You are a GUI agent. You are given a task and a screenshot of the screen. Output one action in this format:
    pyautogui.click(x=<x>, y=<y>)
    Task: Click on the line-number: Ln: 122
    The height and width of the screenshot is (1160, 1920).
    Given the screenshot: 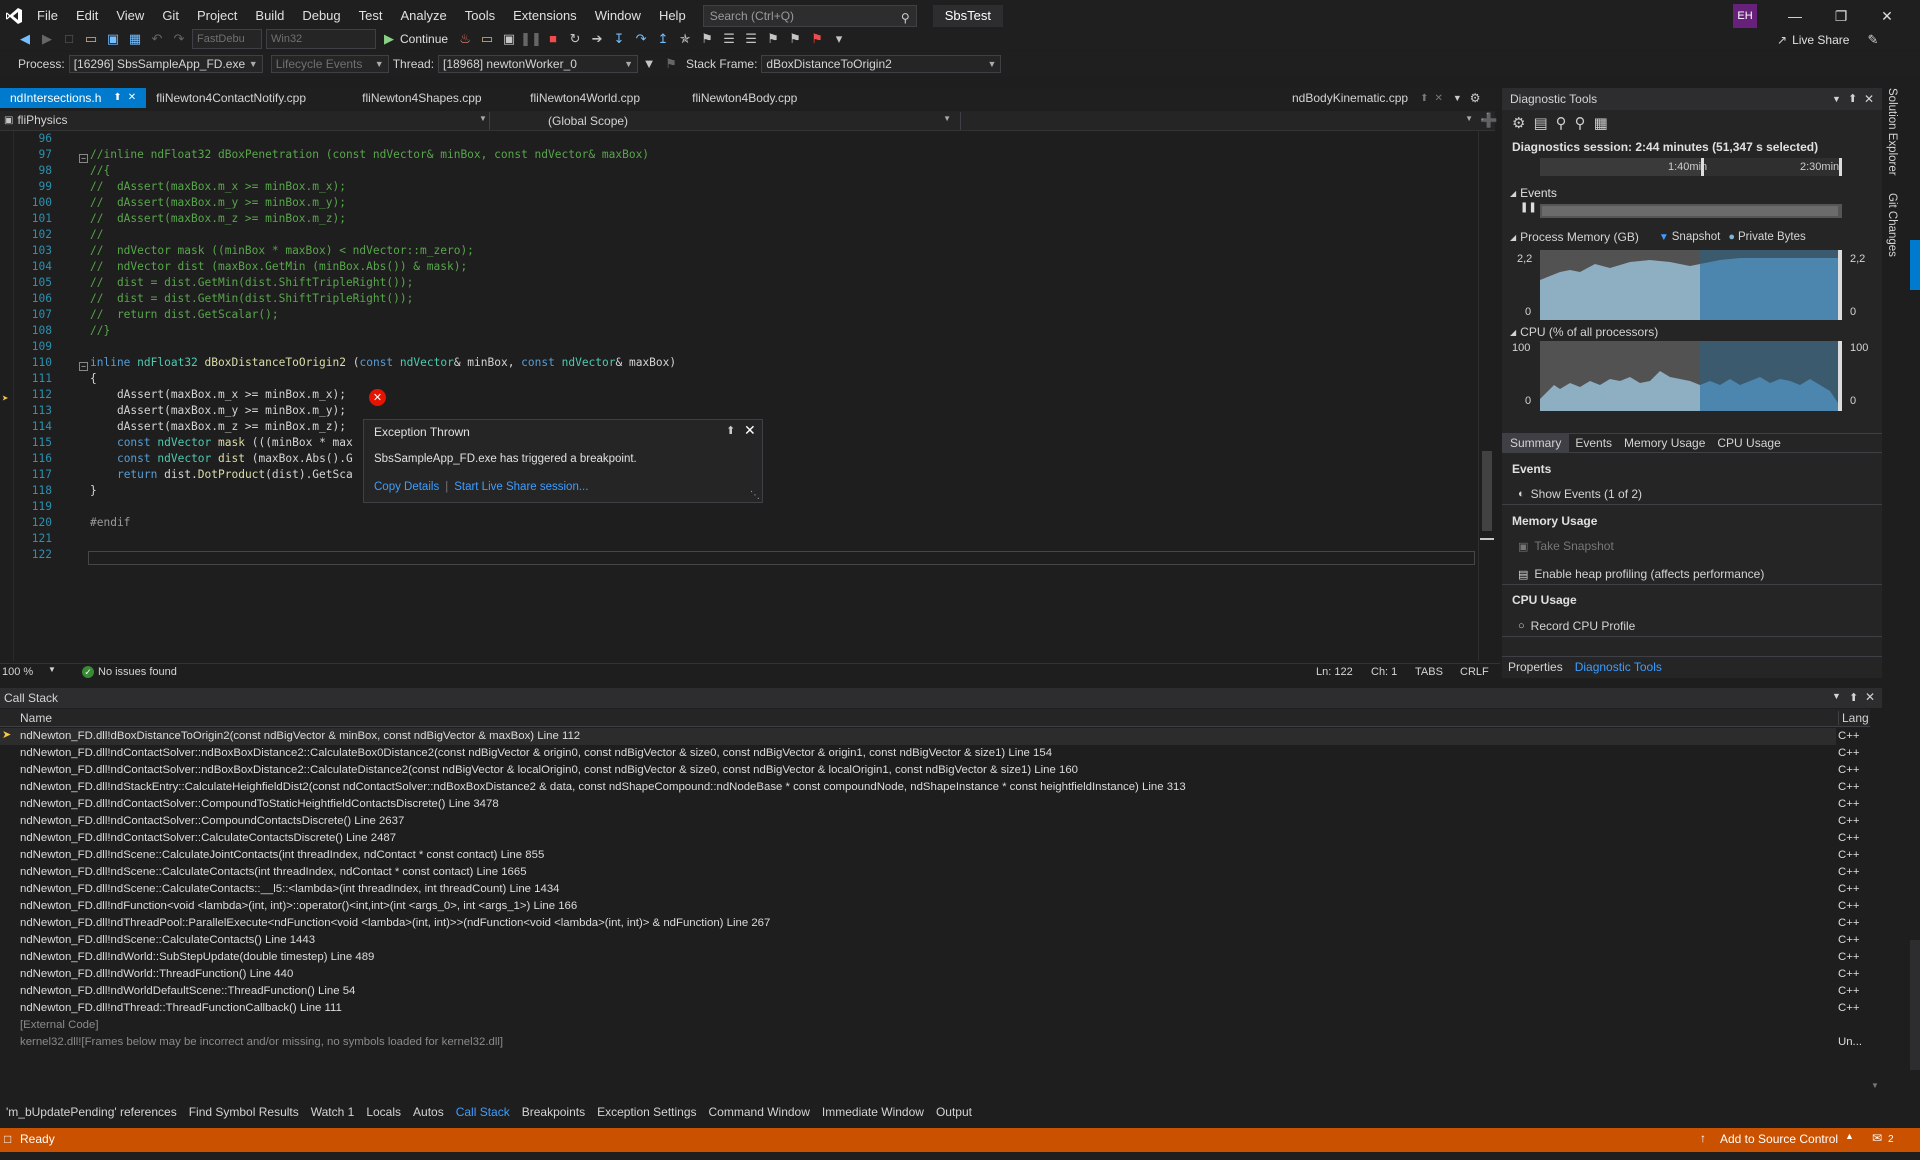 What is the action you would take?
    pyautogui.click(x=1334, y=672)
    